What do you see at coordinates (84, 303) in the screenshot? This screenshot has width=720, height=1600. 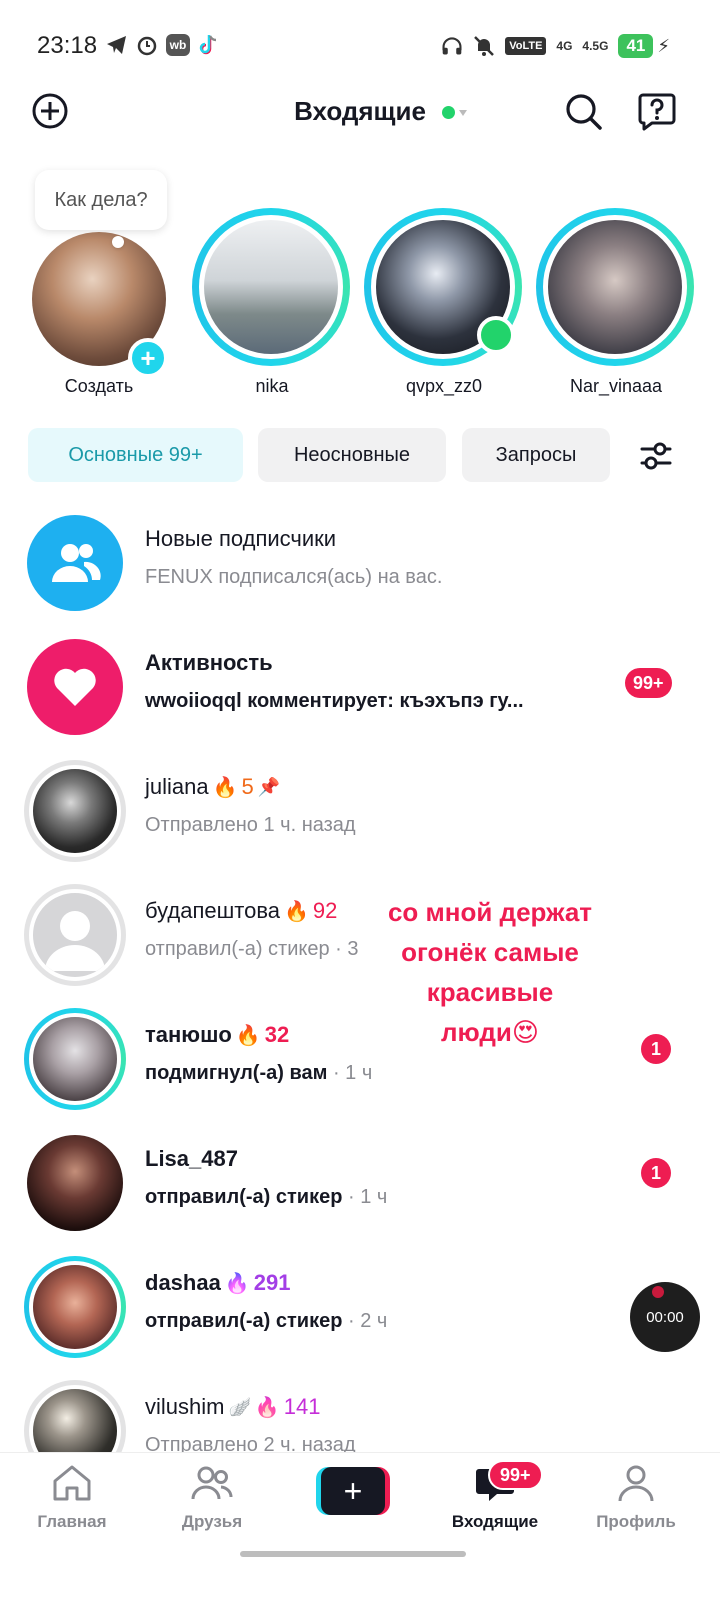 I see `story-create: + Создать` at bounding box center [84, 303].